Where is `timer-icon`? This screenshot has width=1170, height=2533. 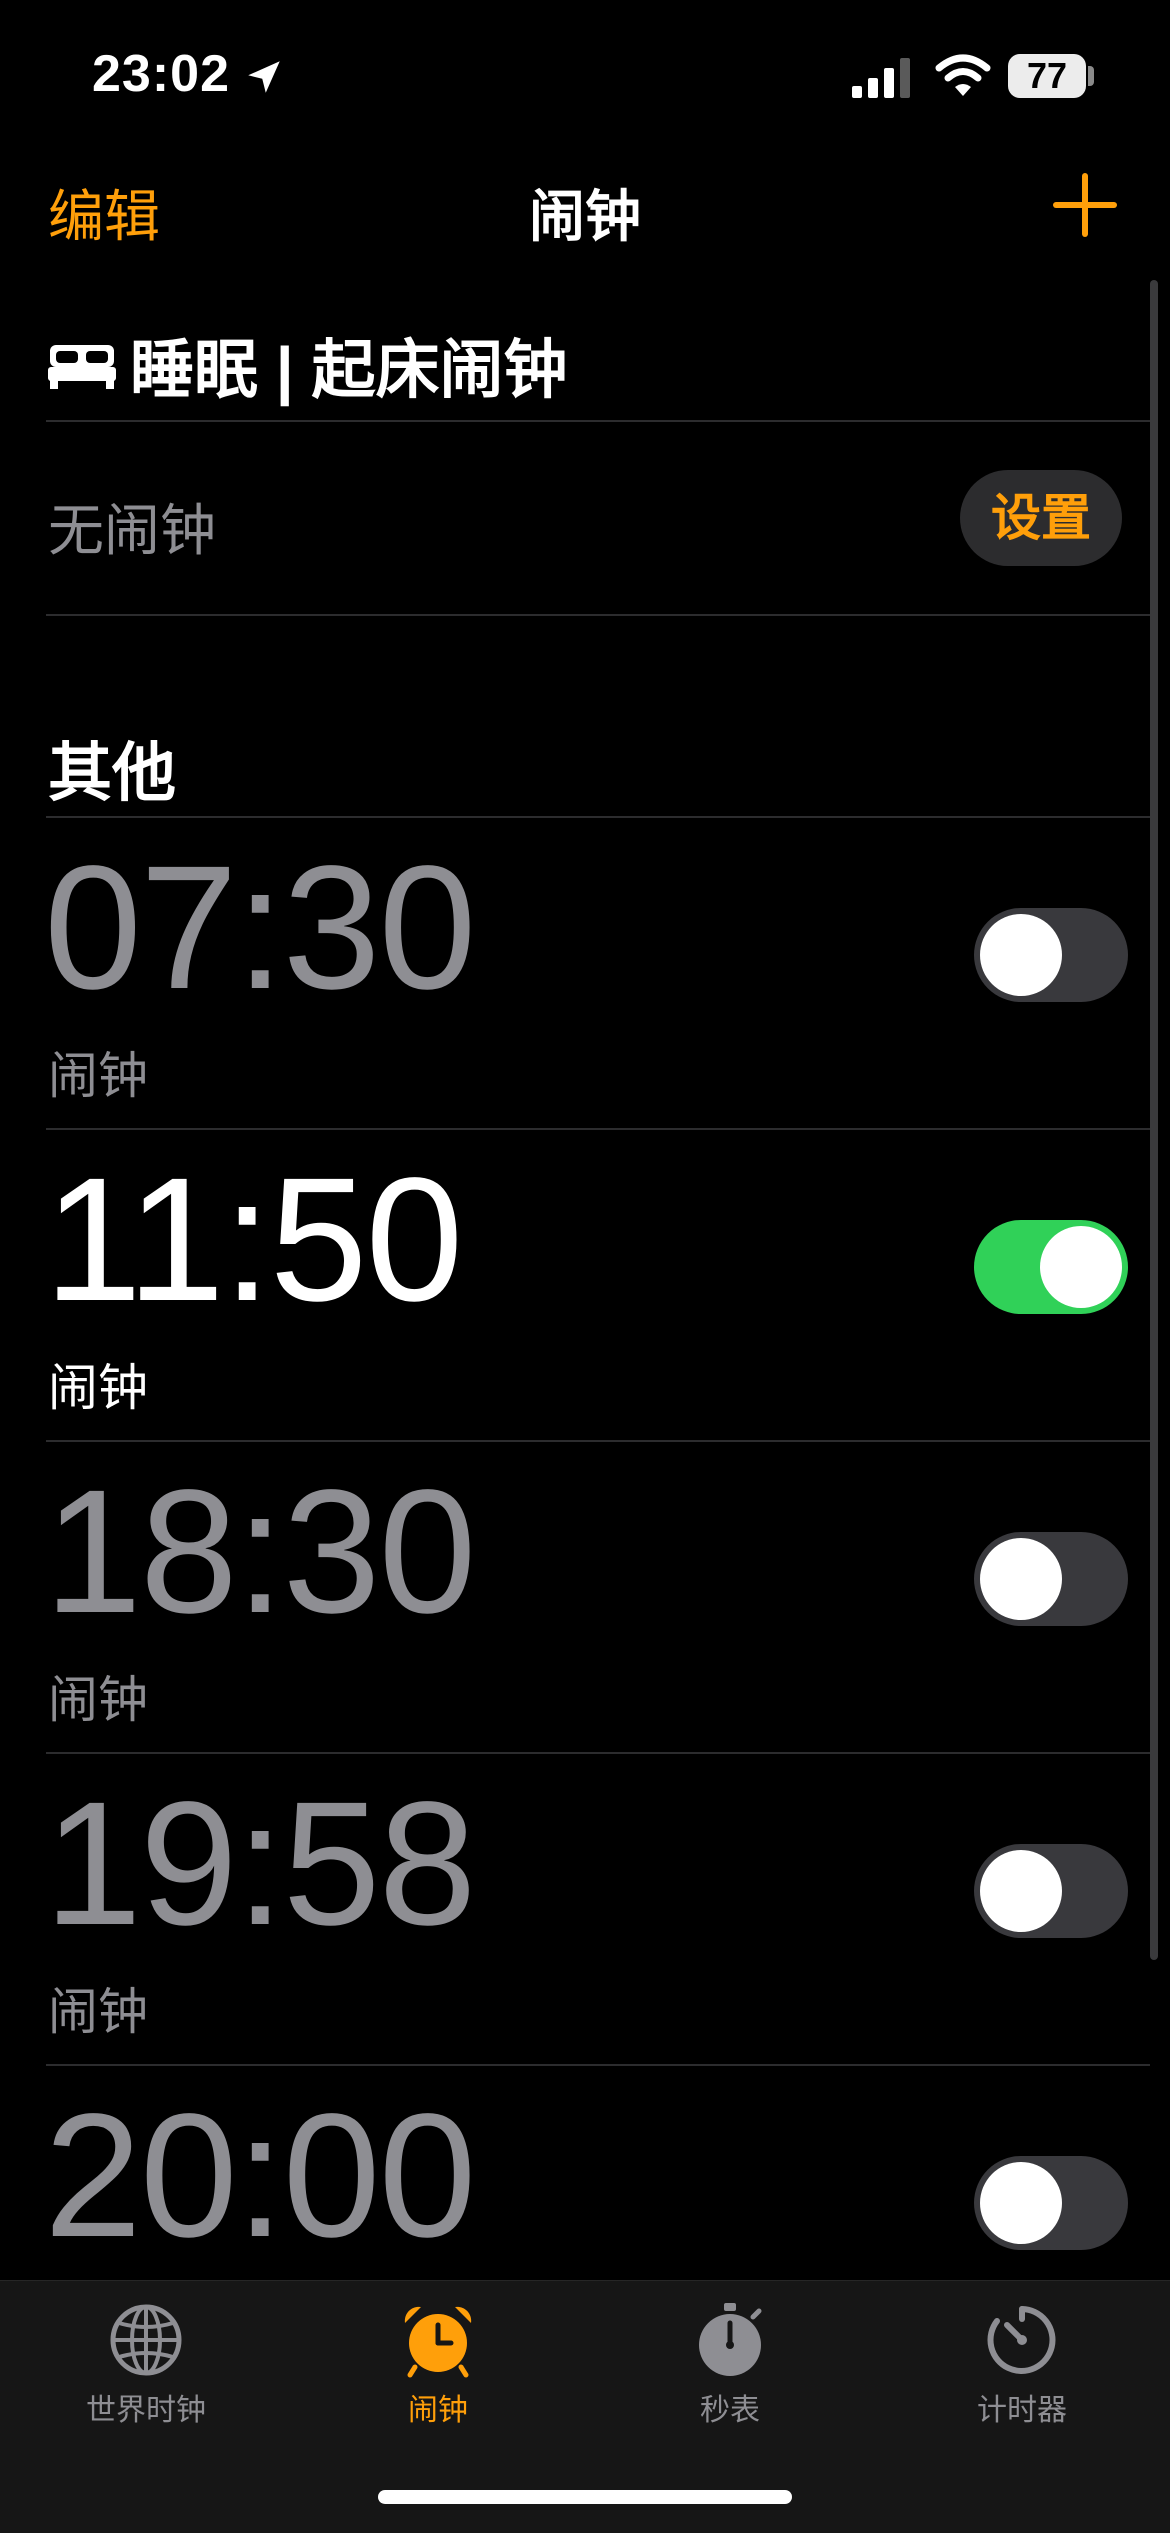 timer-icon is located at coordinates (1021, 2340).